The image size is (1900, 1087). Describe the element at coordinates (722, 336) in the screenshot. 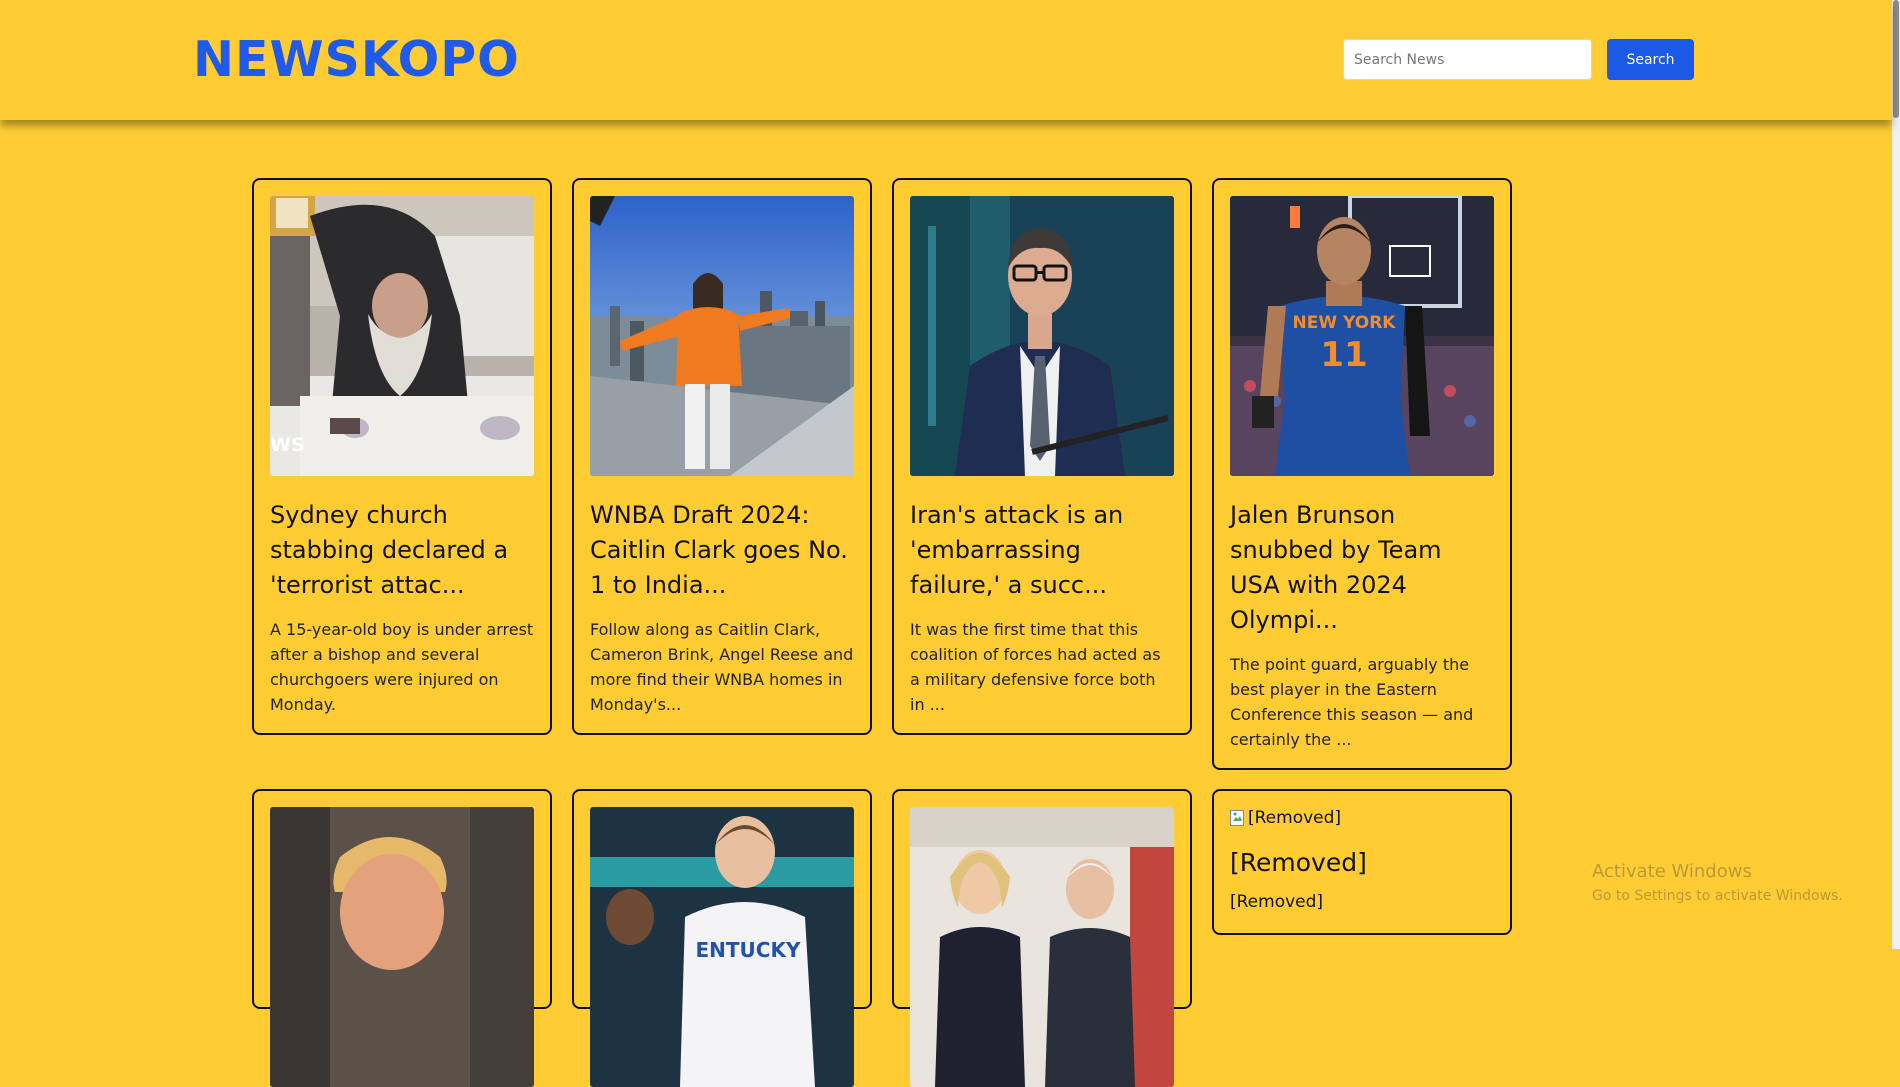

I see `news-image-caitlin-clark` at that location.